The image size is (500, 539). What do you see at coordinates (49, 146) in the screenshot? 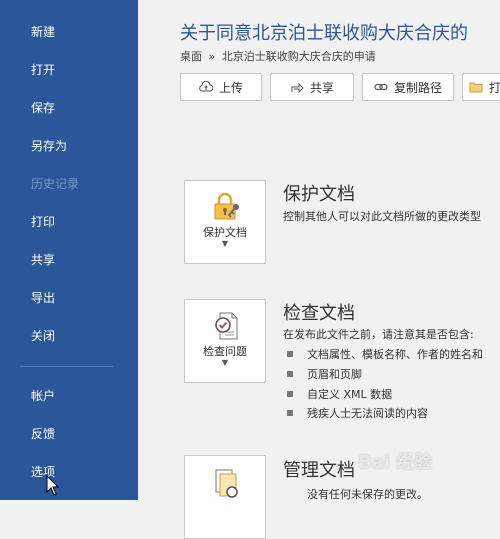
I see `sidebar-item-save-as: 另存为` at bounding box center [49, 146].